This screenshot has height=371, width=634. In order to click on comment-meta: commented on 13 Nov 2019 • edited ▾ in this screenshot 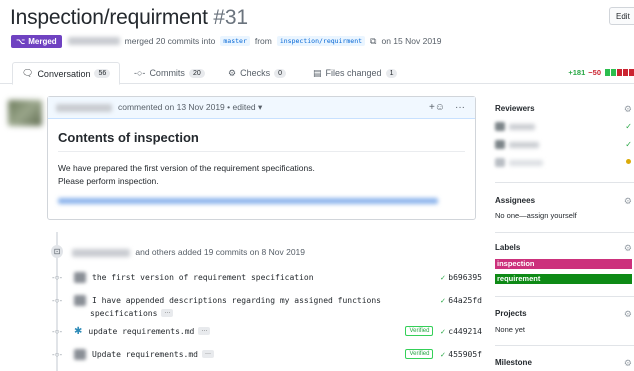, I will do `click(190, 107)`.